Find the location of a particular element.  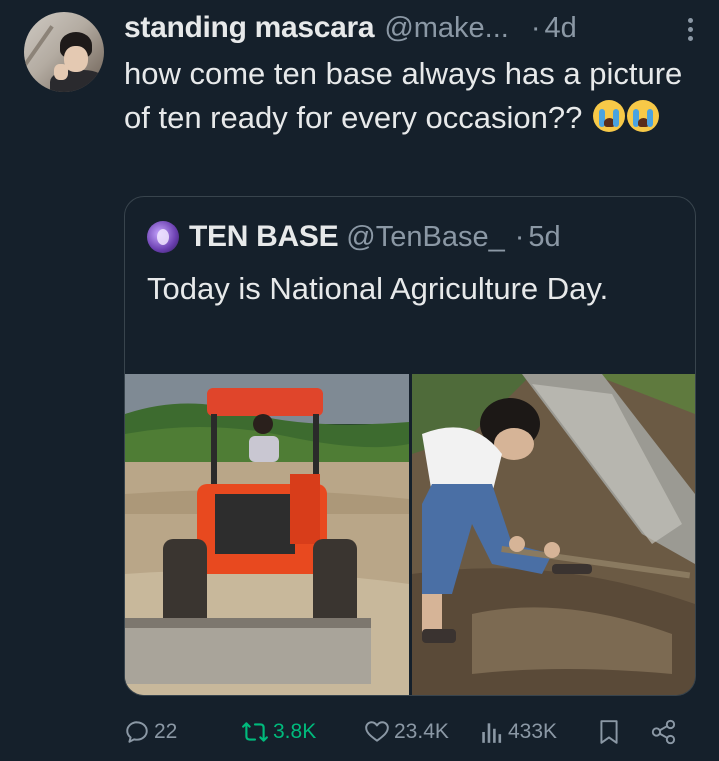

quoted-tweet-text: Today is National Agriculture Day. is located at coordinates (378, 288).